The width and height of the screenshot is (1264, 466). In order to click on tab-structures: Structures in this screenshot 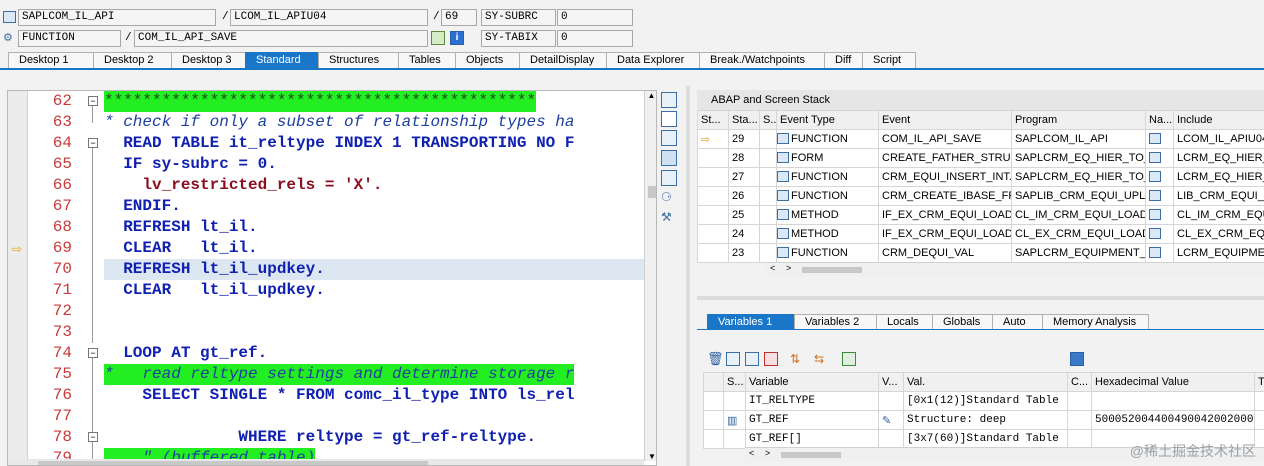, I will do `click(358, 60)`.